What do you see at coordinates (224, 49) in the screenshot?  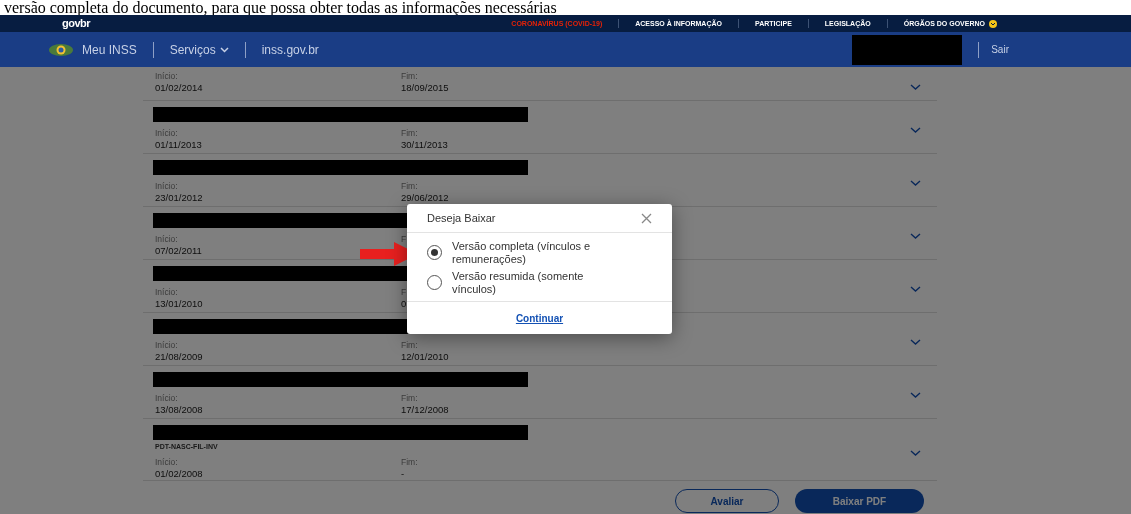 I see `caret-icon` at bounding box center [224, 49].